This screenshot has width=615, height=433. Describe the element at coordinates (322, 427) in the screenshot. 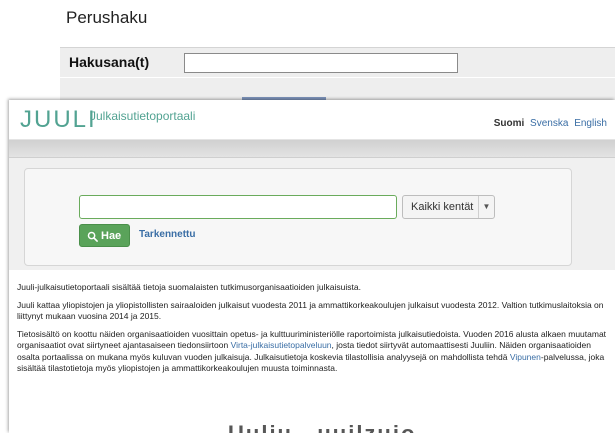

I see `overlay-watermark-text: Uuliu ‚ uuilzuio` at that location.